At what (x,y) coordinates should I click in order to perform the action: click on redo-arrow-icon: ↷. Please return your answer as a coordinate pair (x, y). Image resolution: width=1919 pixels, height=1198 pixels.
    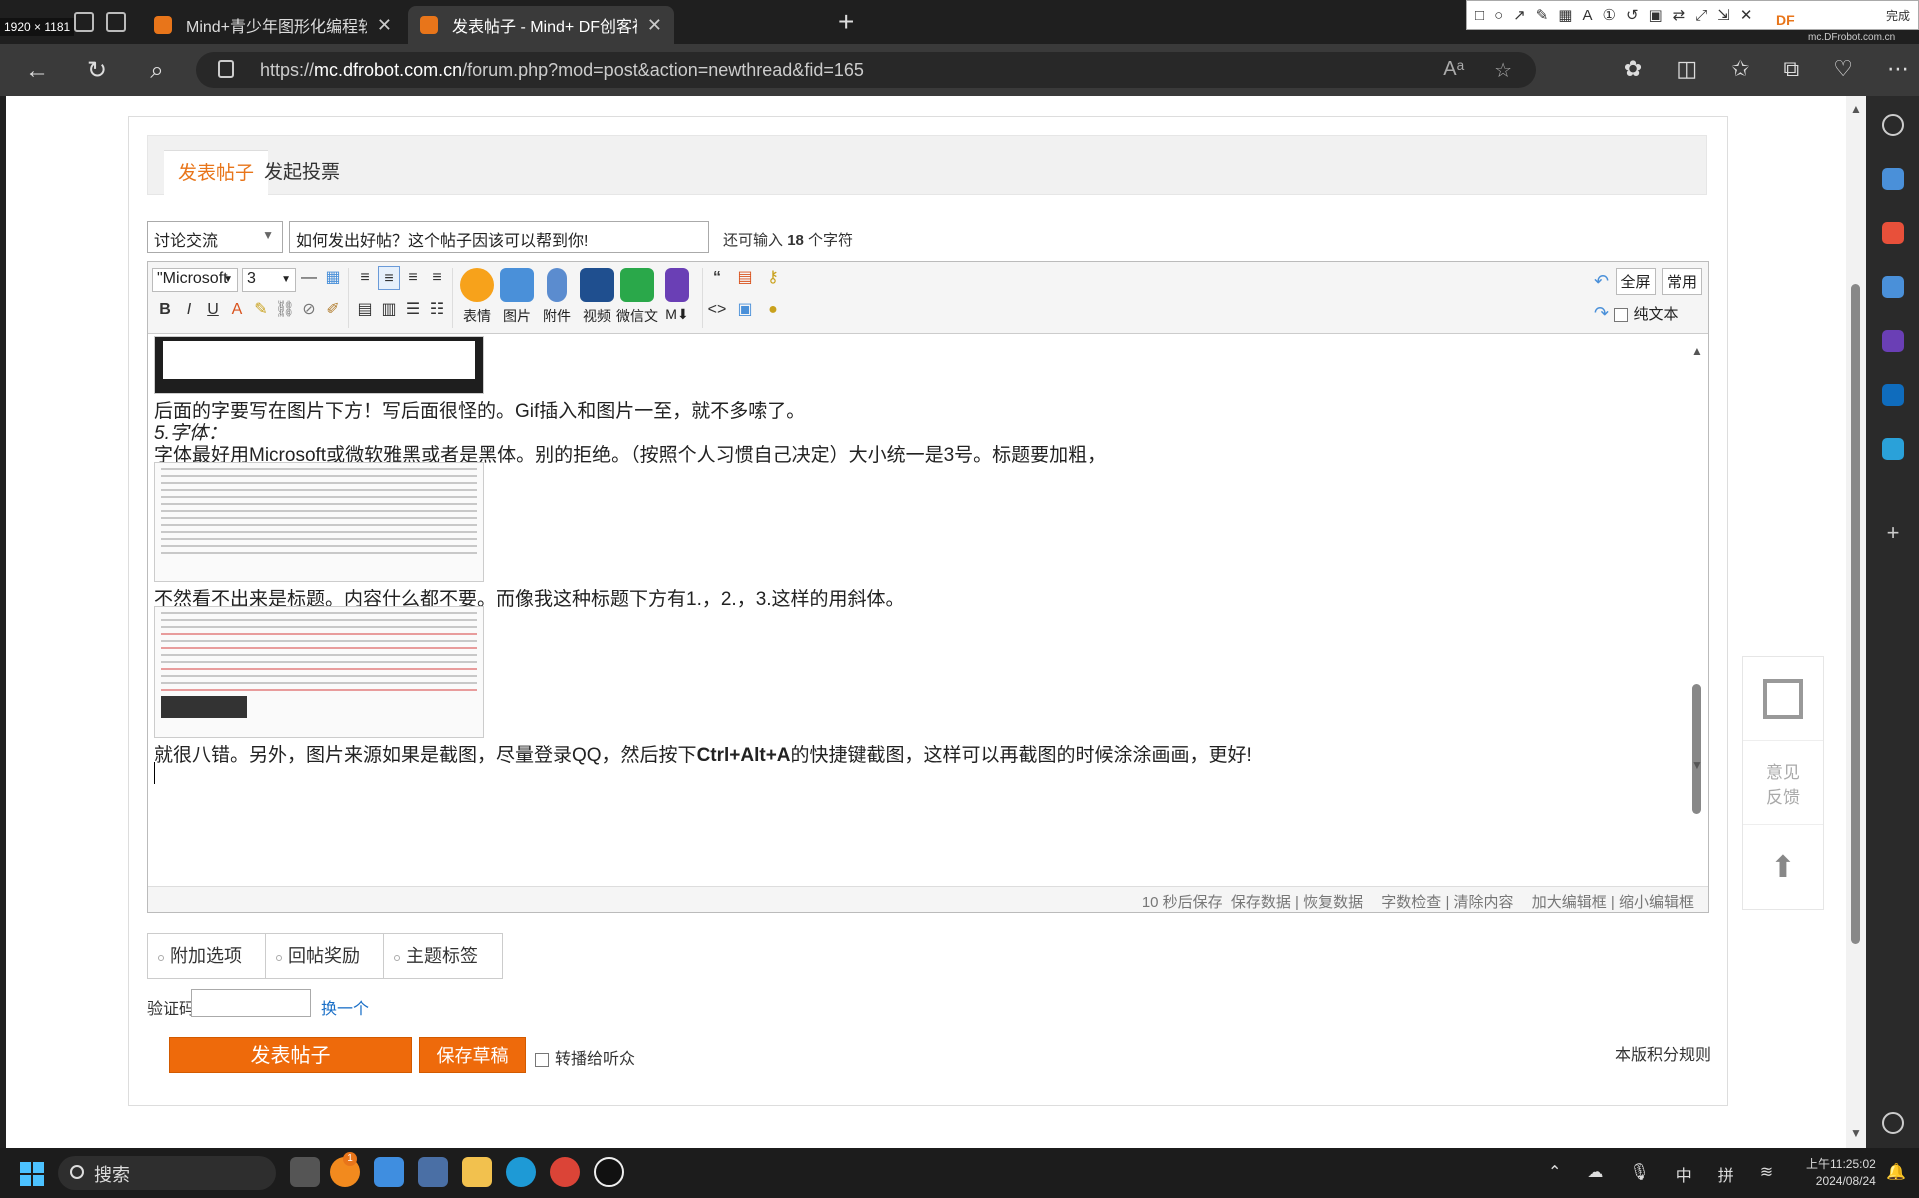
    Looking at the image, I should click on (1601, 313).